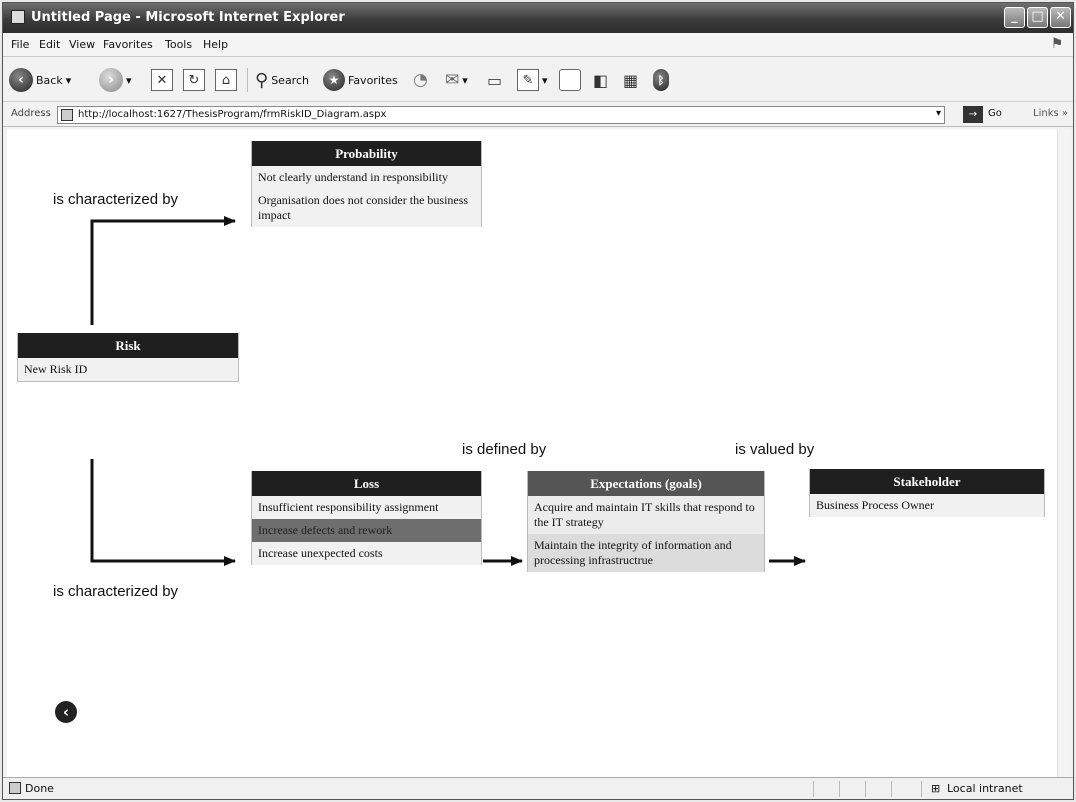 The width and height of the screenshot is (1076, 802). I want to click on messenger-button: ◧, so click(600, 80).